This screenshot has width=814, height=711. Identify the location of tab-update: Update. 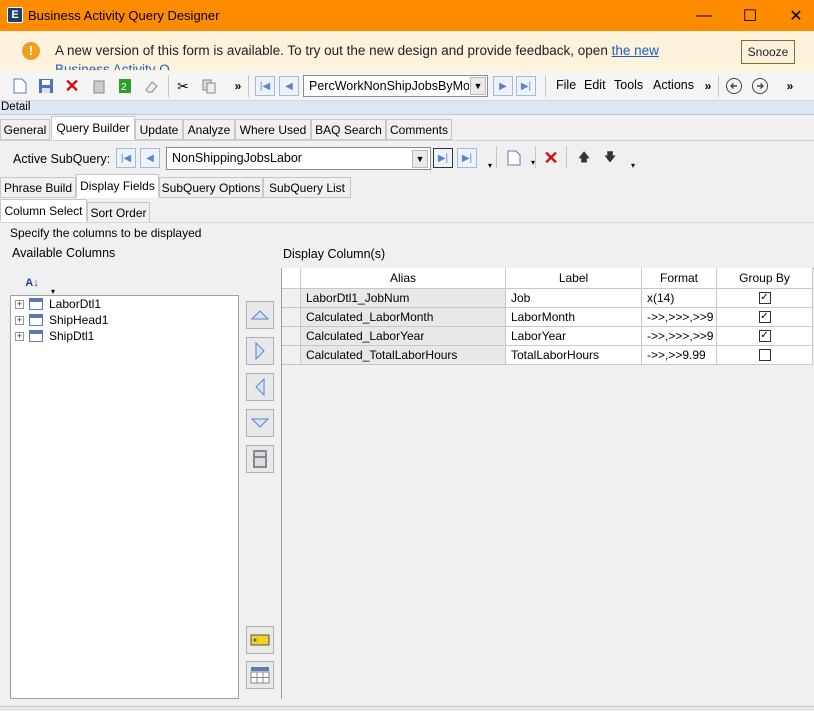
(159, 129).